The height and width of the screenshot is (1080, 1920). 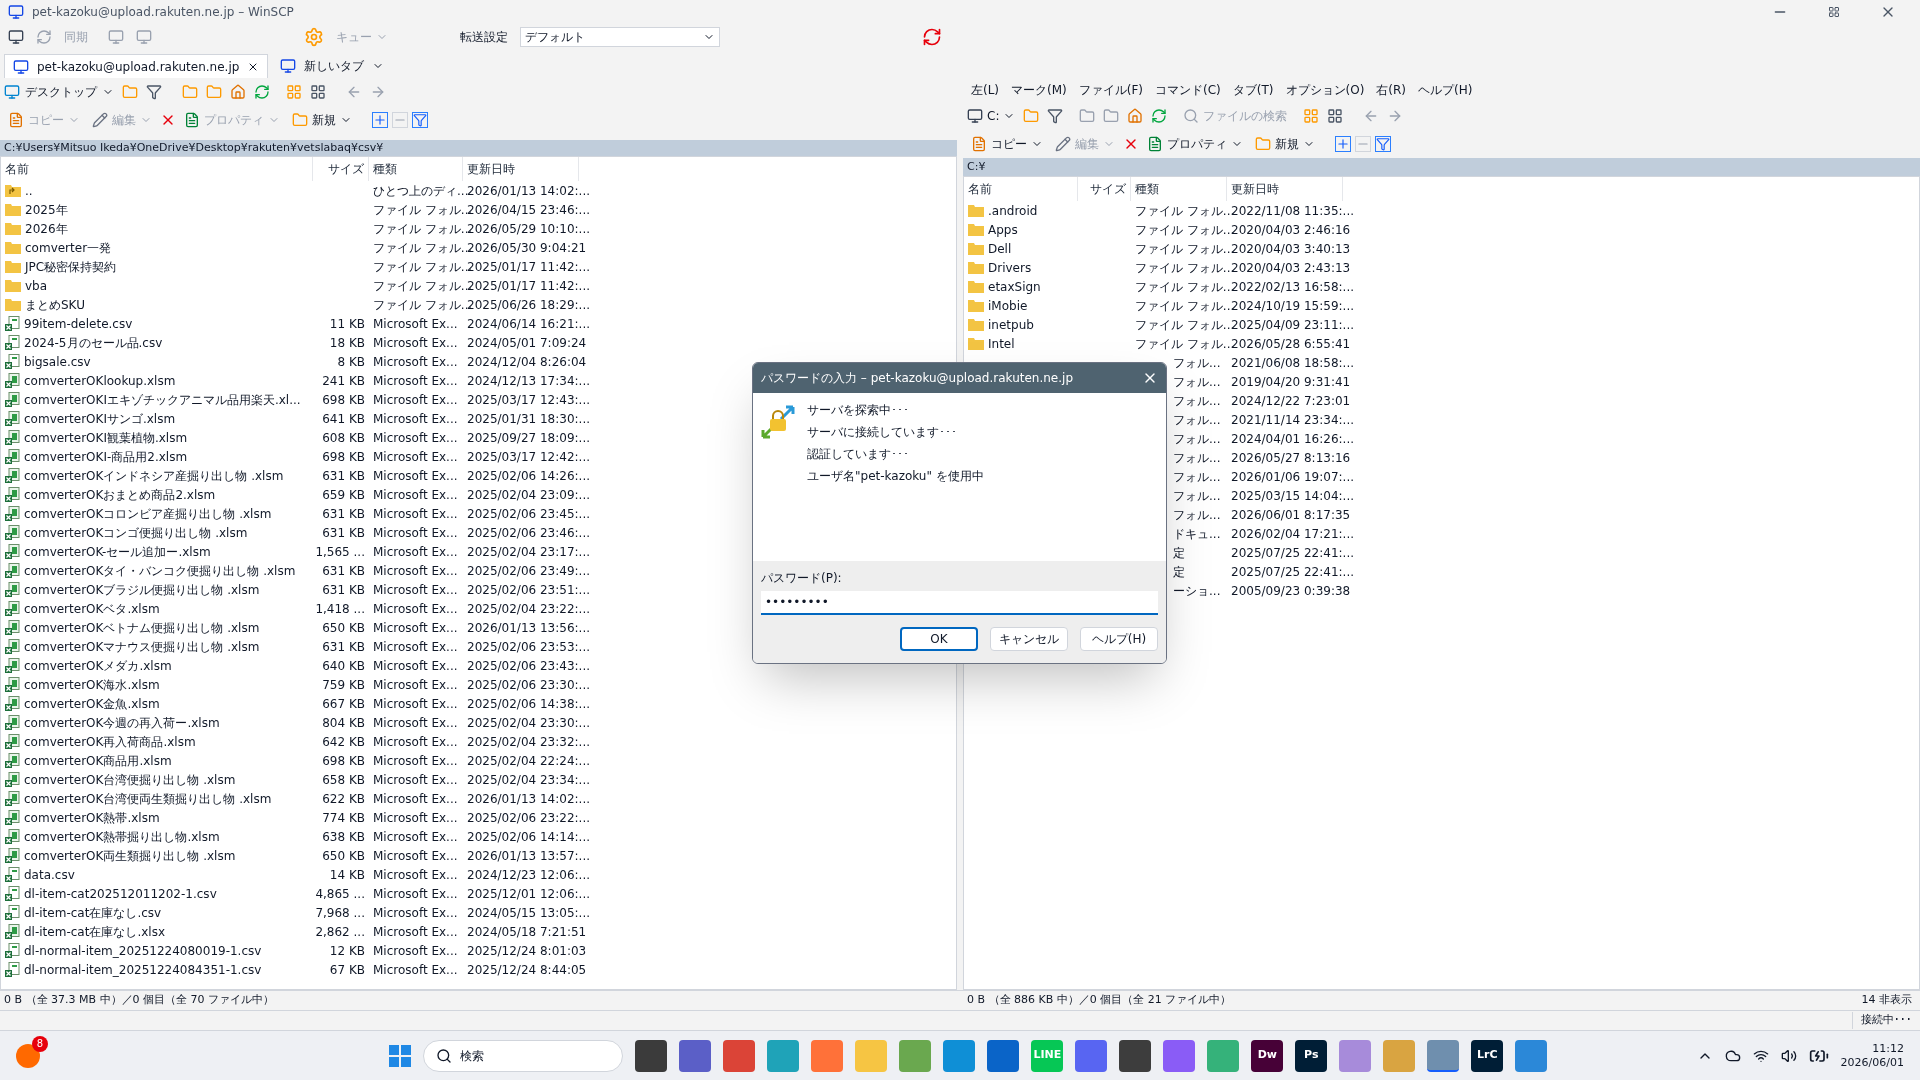 I want to click on app-icon: LrC, so click(x=1487, y=1055).